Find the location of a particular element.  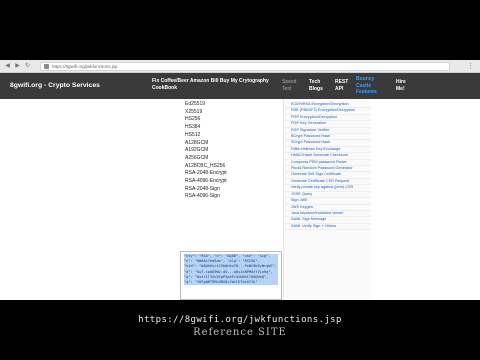

nav-link-bouncy-castle: Bouncy Castle Features is located at coordinates (368, 86).